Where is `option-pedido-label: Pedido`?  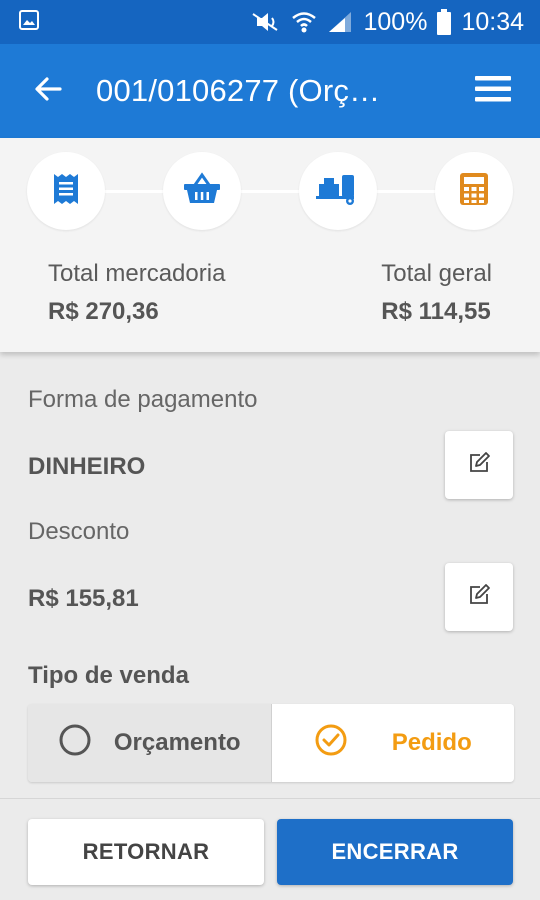
option-pedido-label: Pedido is located at coordinates (431, 742).